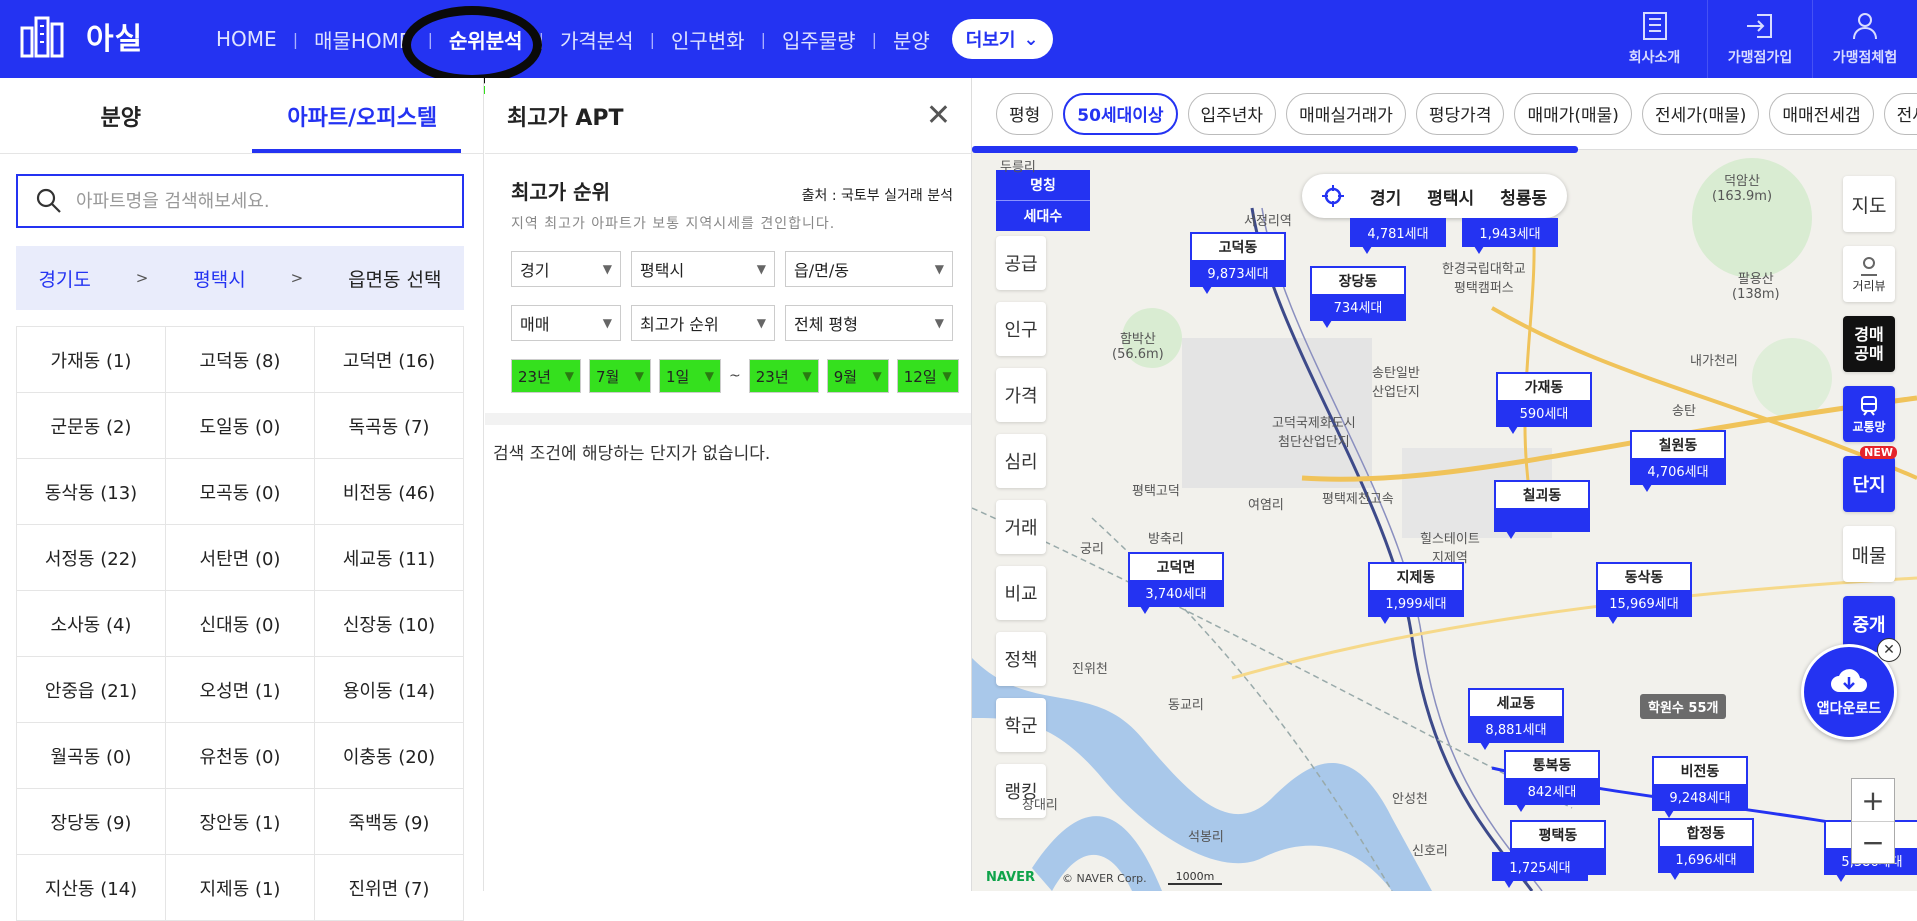  What do you see at coordinates (1460, 113) in the screenshot?
I see `filter-chip: 평당가격` at bounding box center [1460, 113].